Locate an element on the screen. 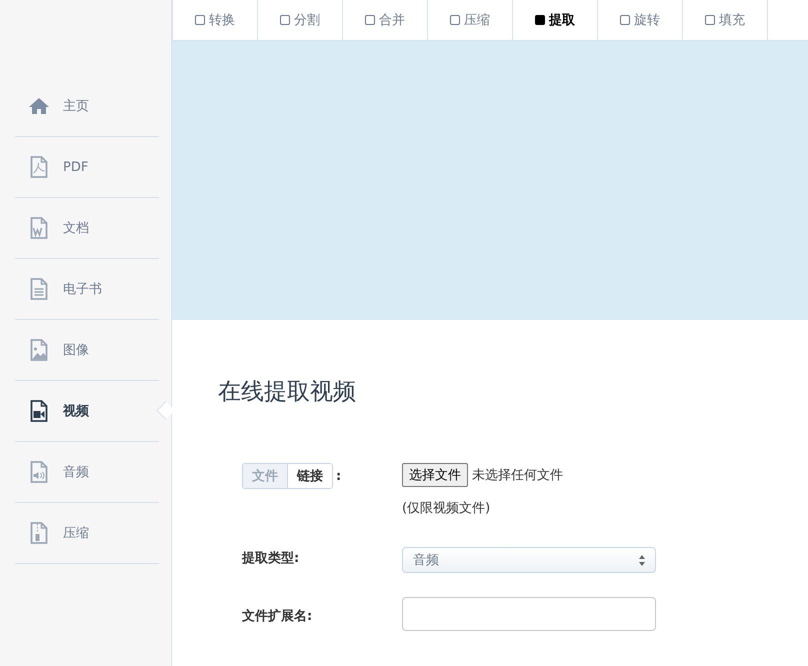 This screenshot has width=808, height=666. tab: 压缩 is located at coordinates (470, 20).